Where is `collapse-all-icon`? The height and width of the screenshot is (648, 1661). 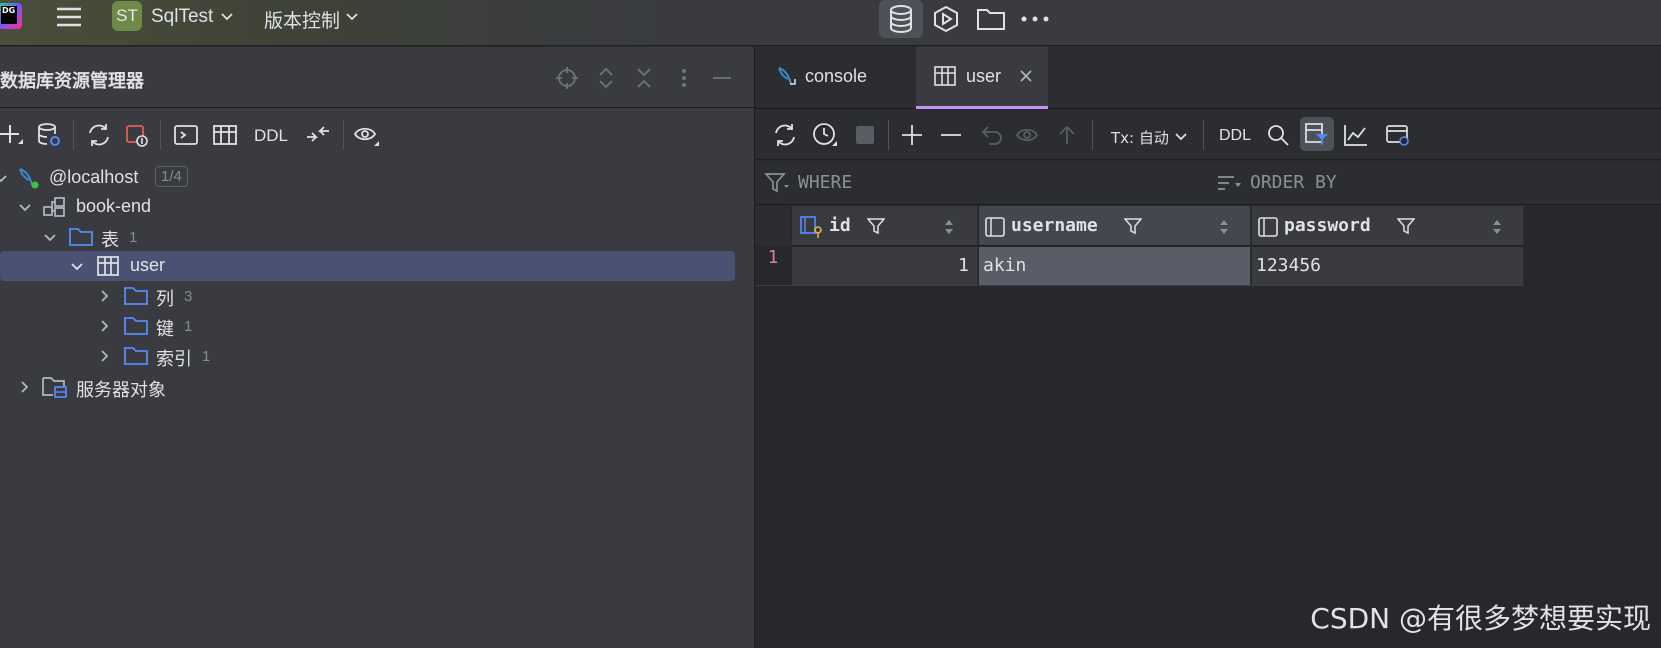 collapse-all-icon is located at coordinates (644, 78).